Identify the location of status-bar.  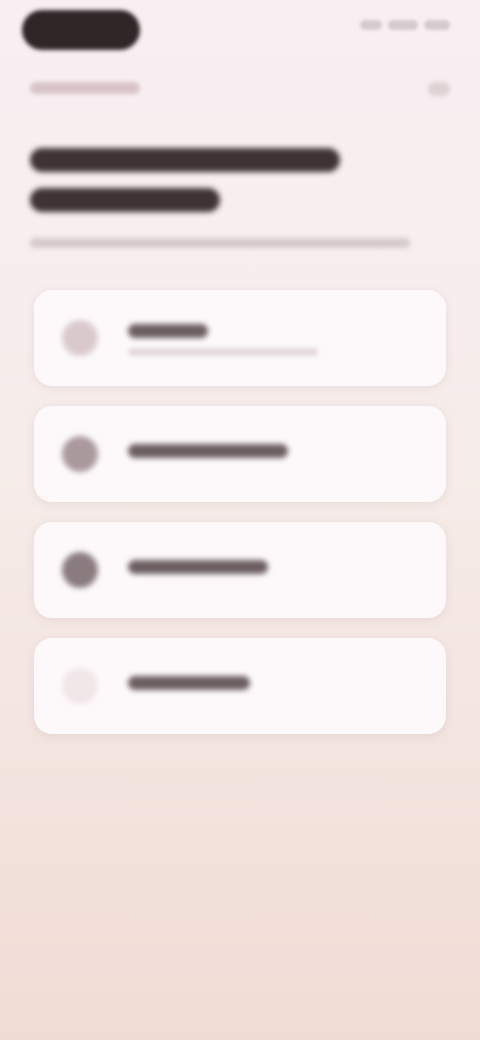
(240, 30).